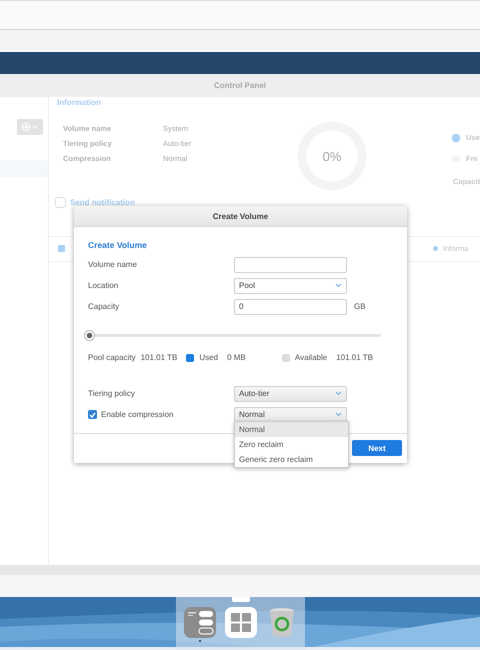 Image resolution: width=480 pixels, height=650 pixels. I want to click on status-dot, so click(435, 248).